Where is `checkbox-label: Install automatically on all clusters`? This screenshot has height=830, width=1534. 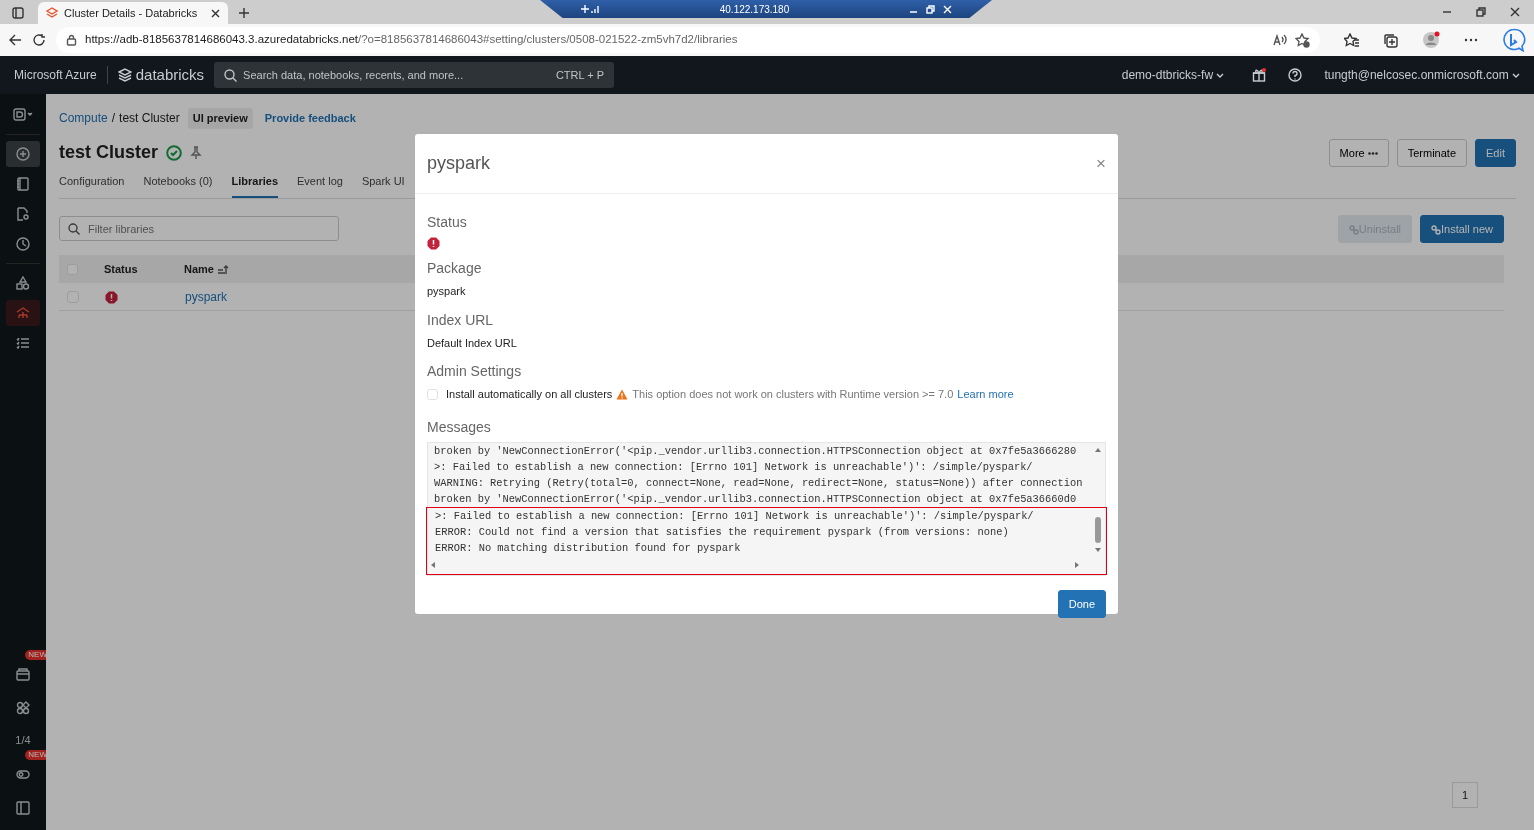
checkbox-label: Install automatically on all clusters is located at coordinates (529, 394).